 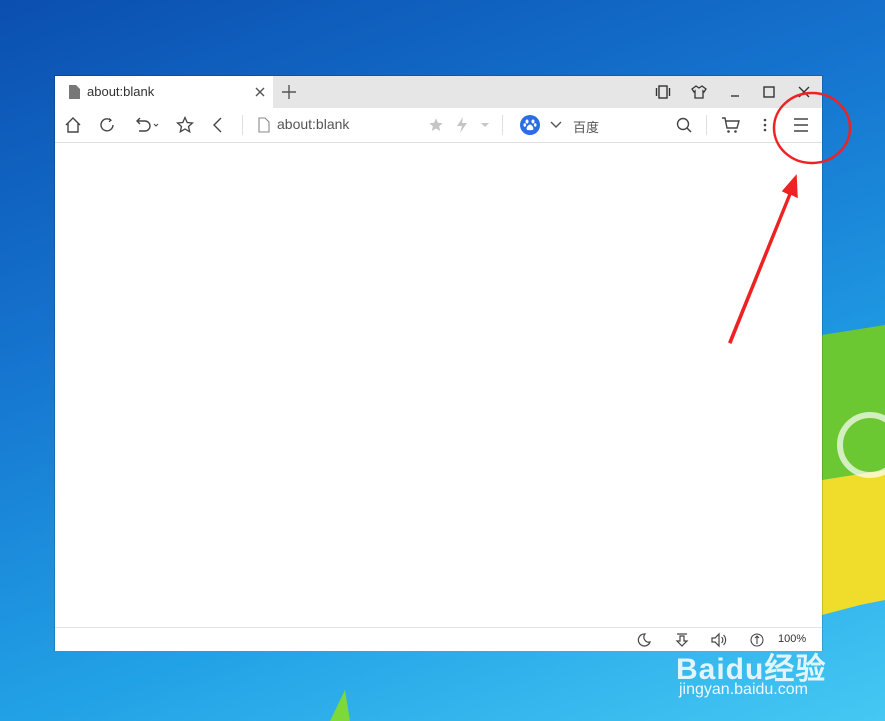 What do you see at coordinates (743, 689) in the screenshot?
I see `watermark-url: jingyan.baidu.com` at bounding box center [743, 689].